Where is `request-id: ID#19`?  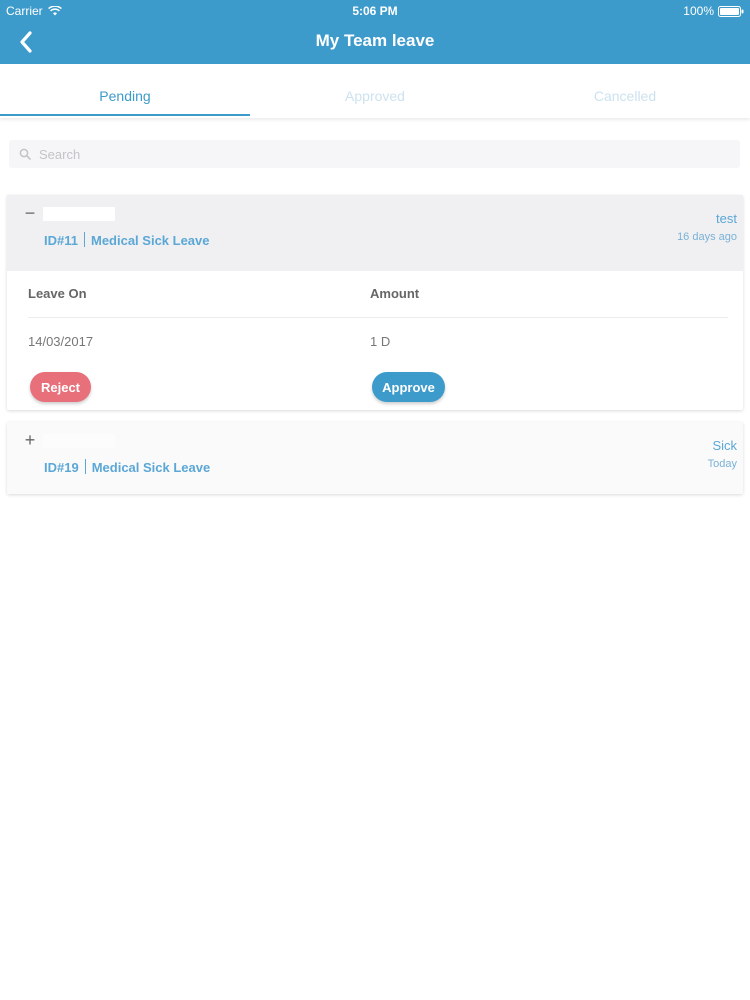 request-id: ID#19 is located at coordinates (61, 467).